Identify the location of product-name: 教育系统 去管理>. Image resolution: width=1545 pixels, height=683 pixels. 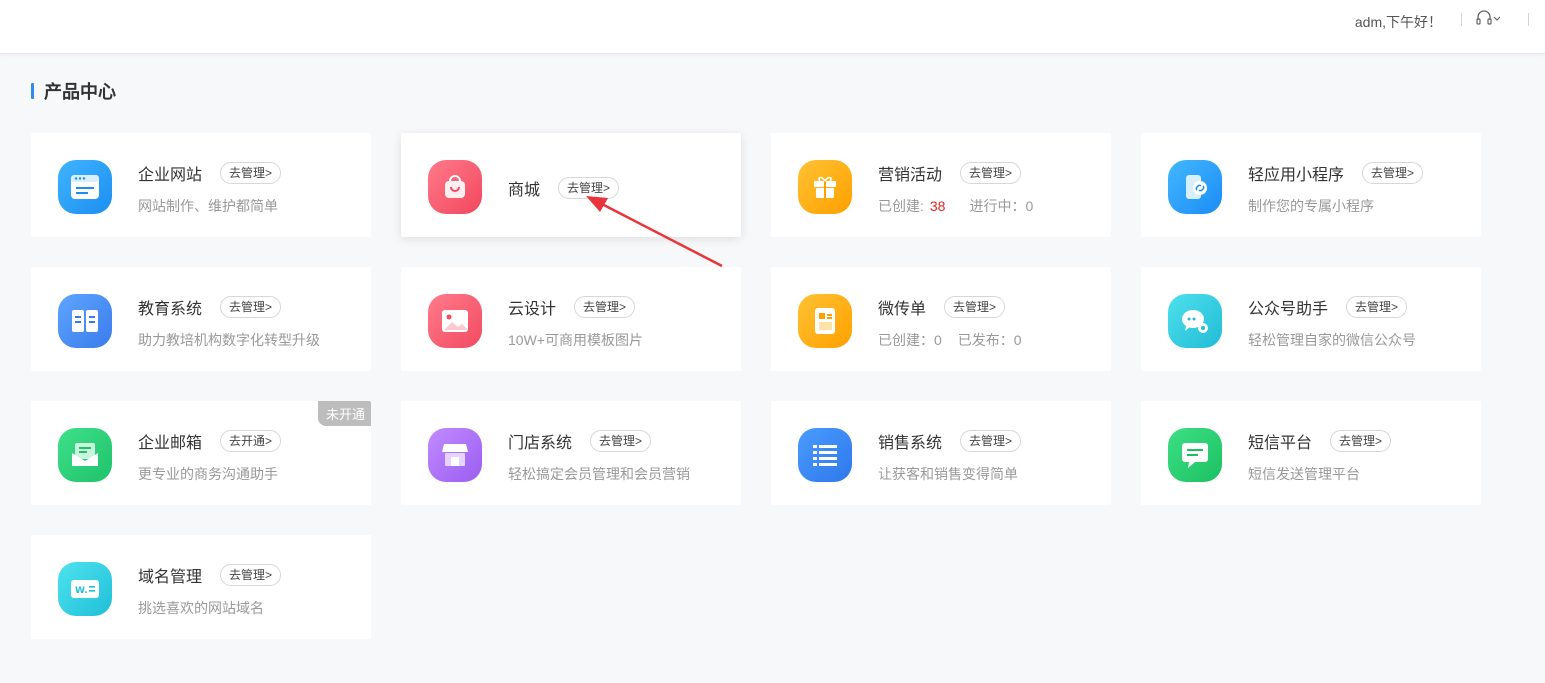
(210, 307).